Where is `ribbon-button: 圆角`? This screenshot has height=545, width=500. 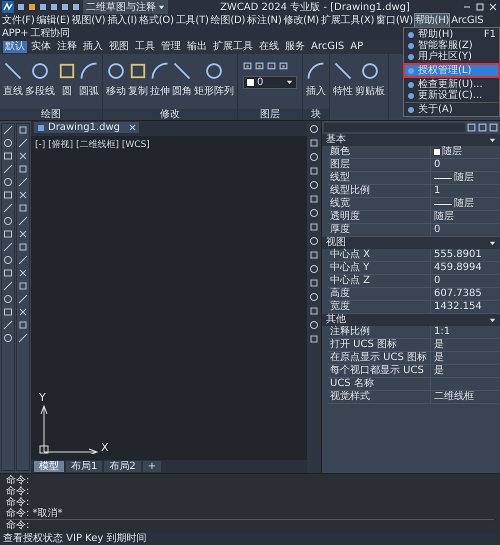
ribbon-button: 圆角 is located at coordinates (182, 80).